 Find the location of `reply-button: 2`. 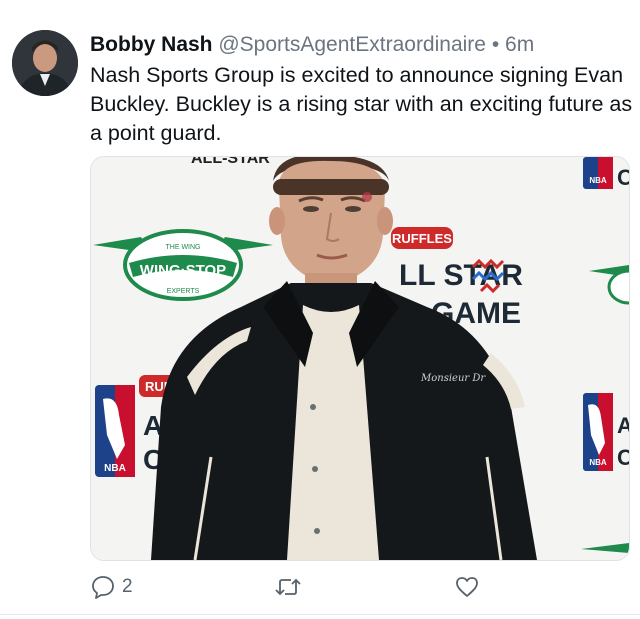

reply-button: 2 is located at coordinates (111, 587).